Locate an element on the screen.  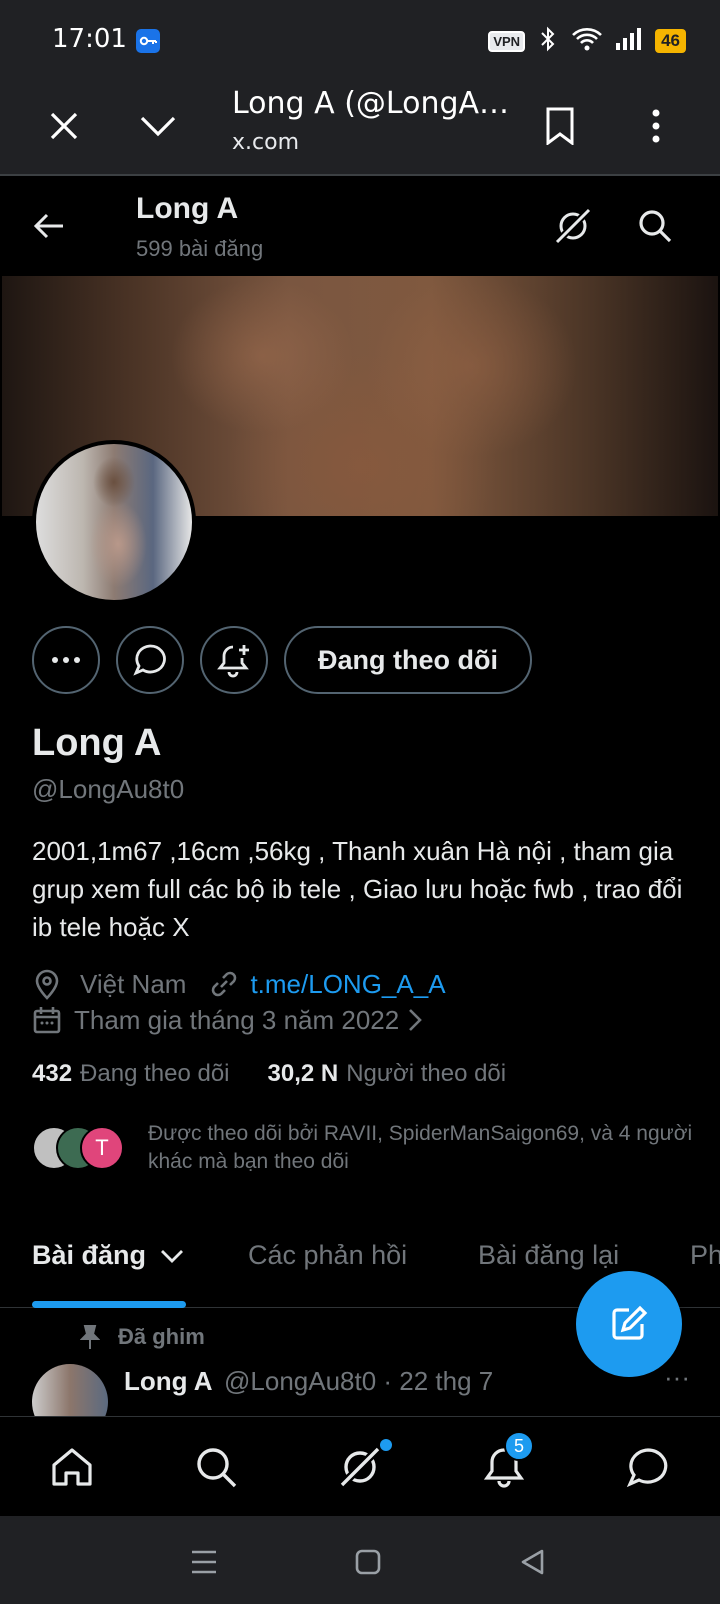
post-avatar is located at coordinates (70, 1390).